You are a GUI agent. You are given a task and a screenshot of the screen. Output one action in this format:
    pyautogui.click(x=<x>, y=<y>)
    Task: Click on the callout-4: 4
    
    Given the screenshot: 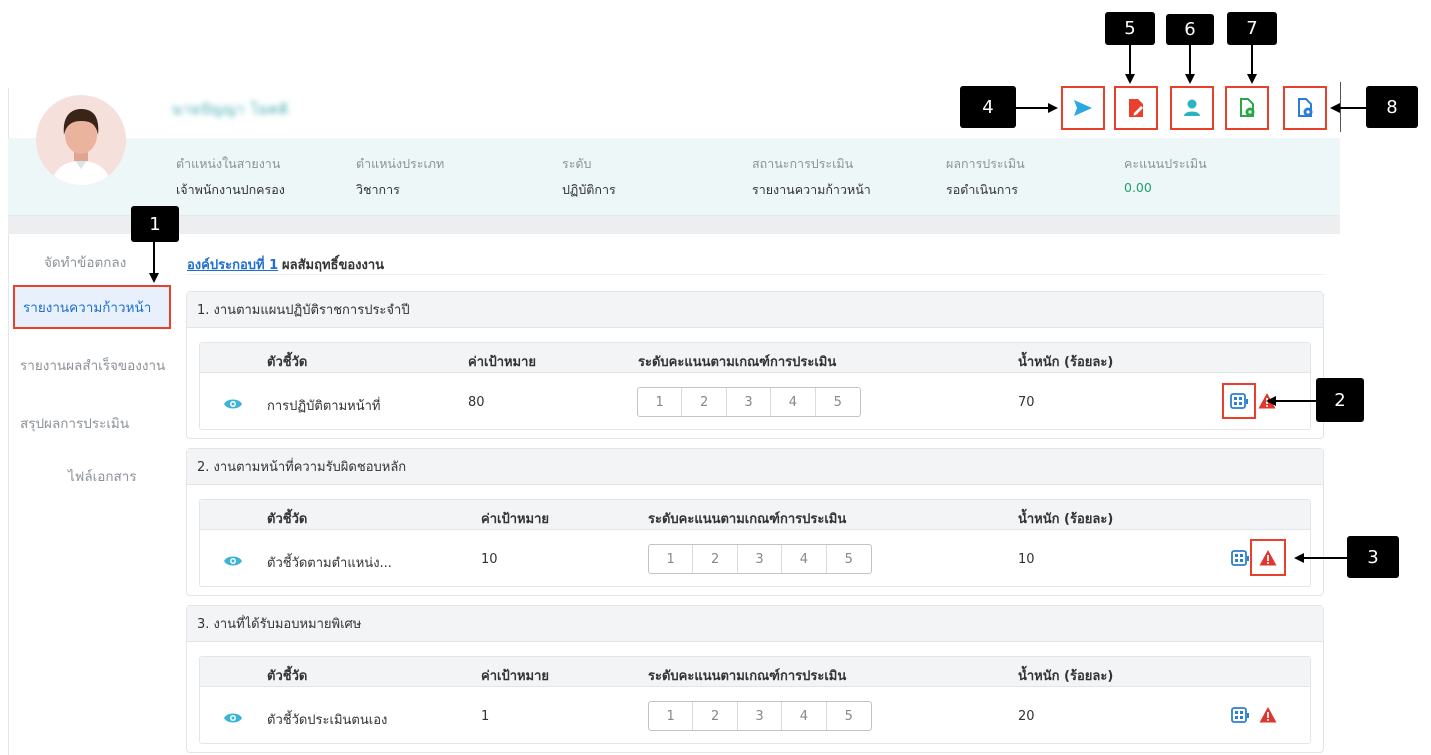 What is the action you would take?
    pyautogui.click(x=988, y=107)
    